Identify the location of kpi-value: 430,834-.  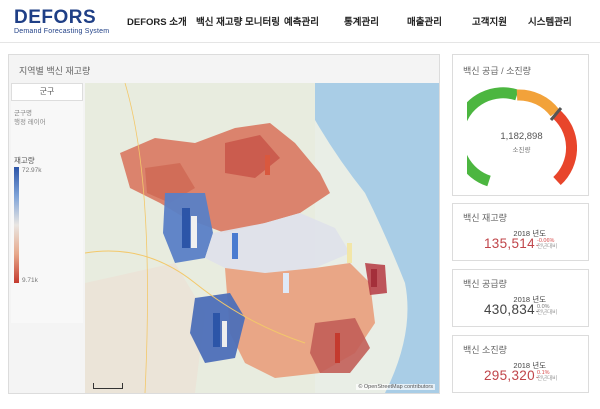
(511, 309).